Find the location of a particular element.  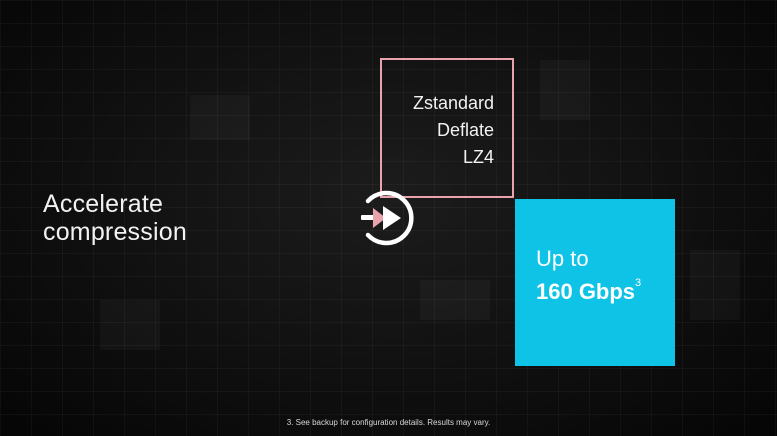

speed-label: Up to is located at coordinates (562, 258).